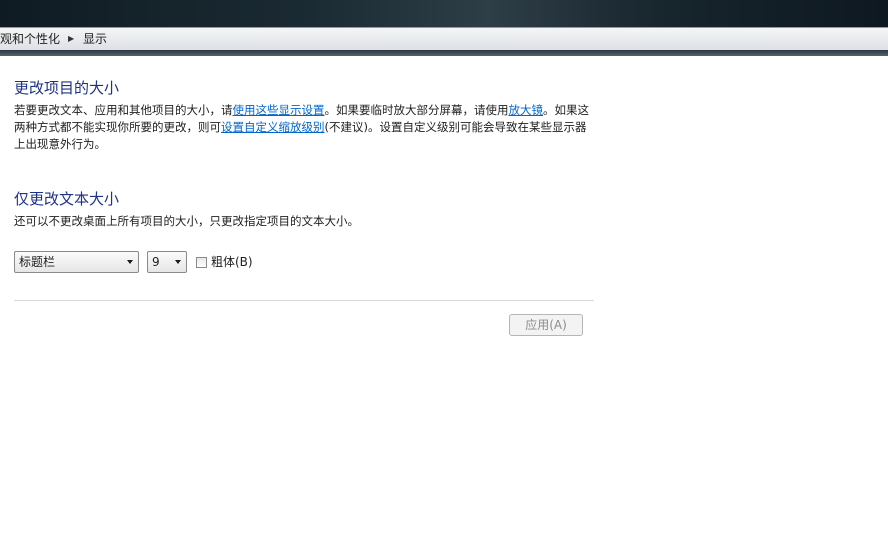 The width and height of the screenshot is (888, 555). Describe the element at coordinates (76, 262) in the screenshot. I see `item-select: 标题栏` at that location.